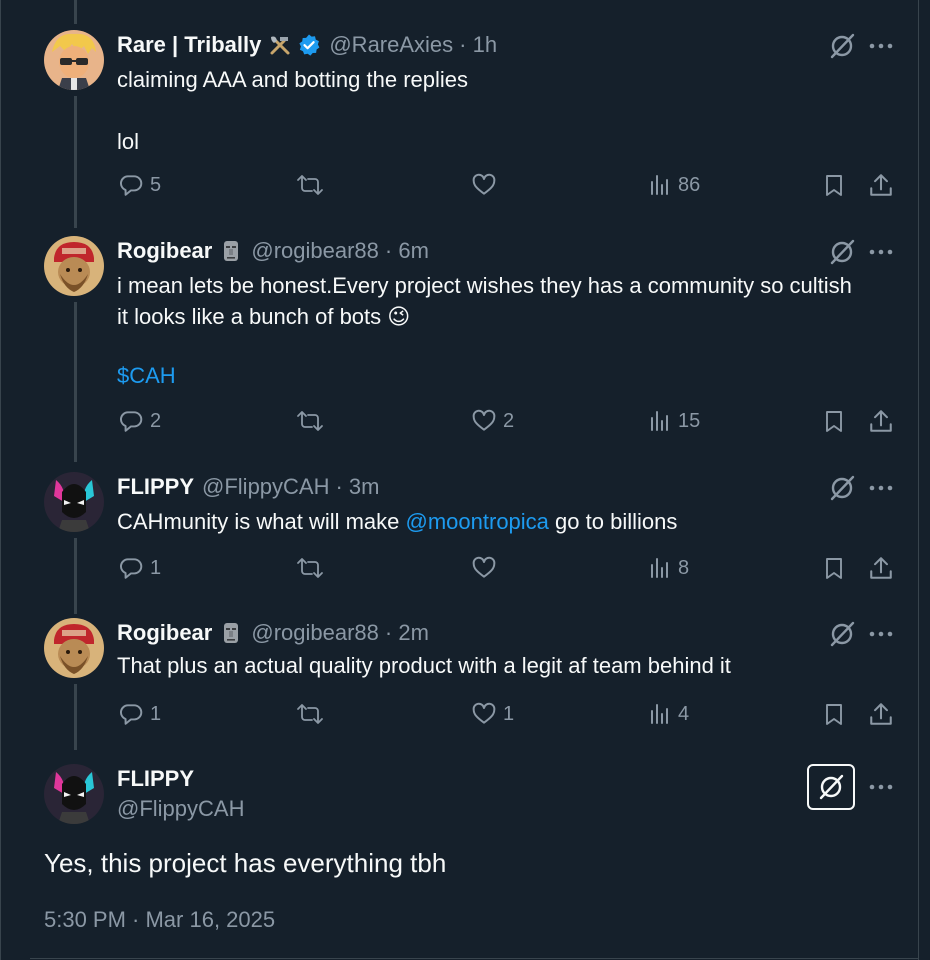  I want to click on tweet-text: it looks like a bunch of bots, so click(249, 316).